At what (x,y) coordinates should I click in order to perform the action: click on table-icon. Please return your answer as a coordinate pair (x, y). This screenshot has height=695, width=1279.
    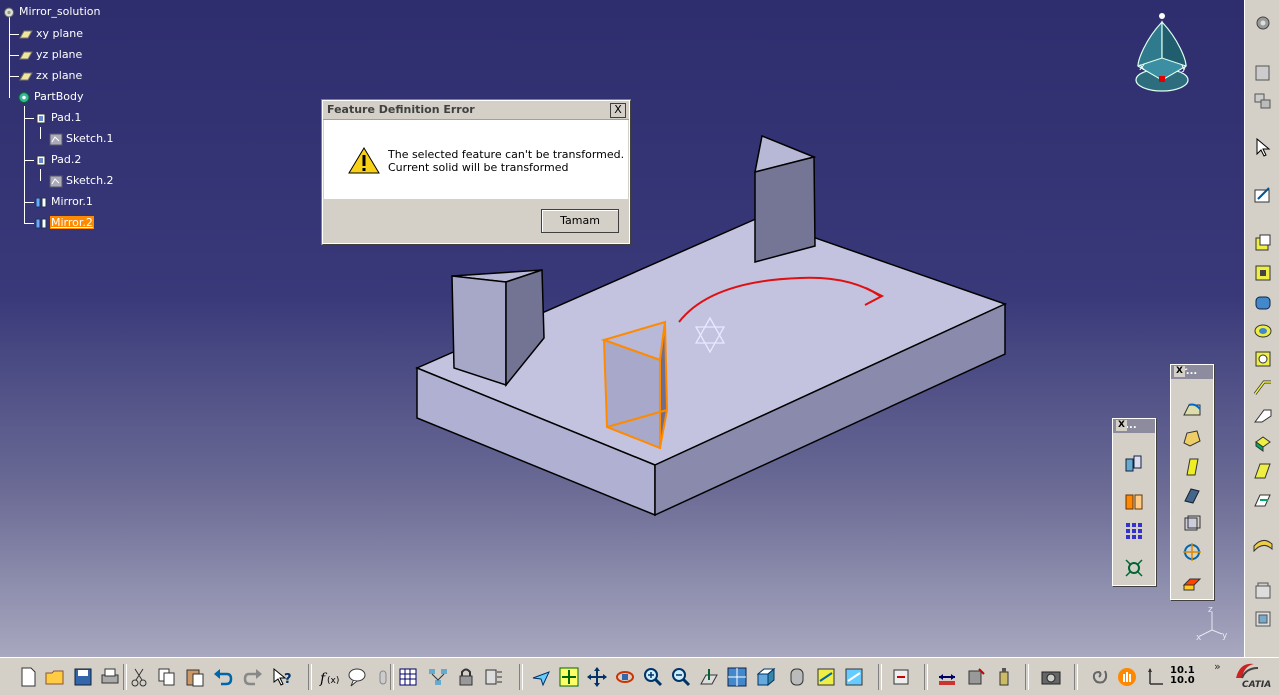
    Looking at the image, I should click on (408, 677).